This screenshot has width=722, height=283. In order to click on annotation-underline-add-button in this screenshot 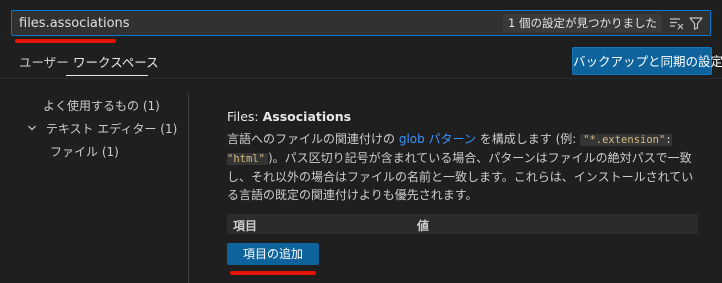, I will do `click(273, 273)`.